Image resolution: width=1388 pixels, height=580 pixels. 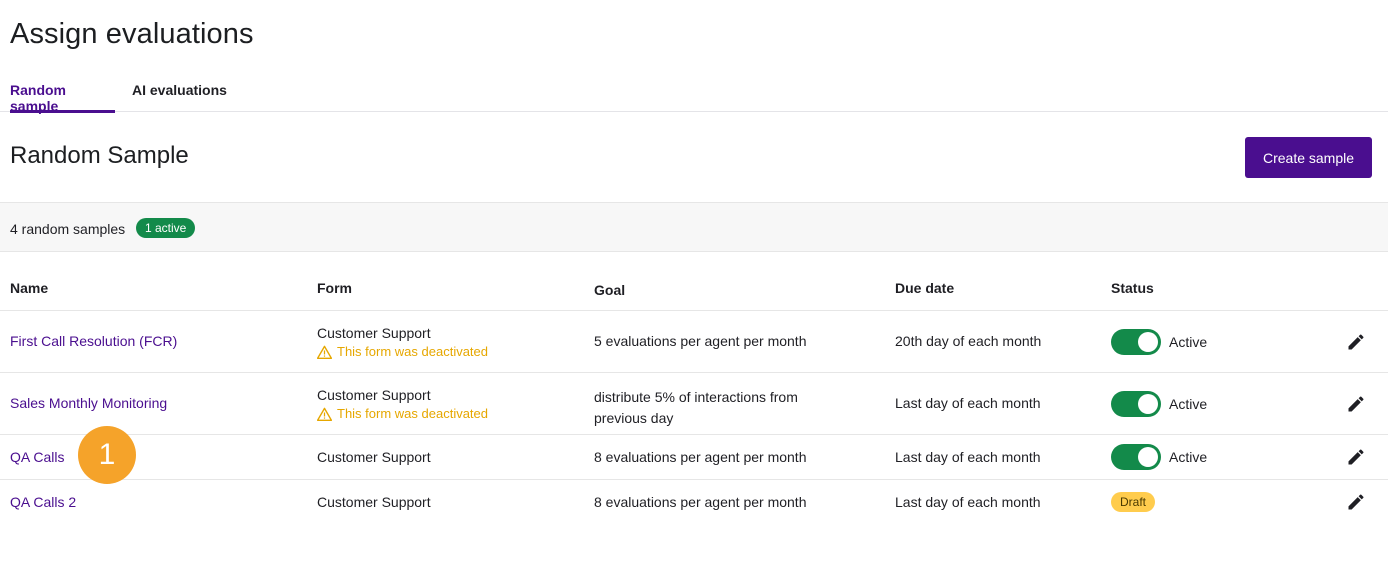 What do you see at coordinates (68, 229) in the screenshot?
I see `samples-count: 4 random samples` at bounding box center [68, 229].